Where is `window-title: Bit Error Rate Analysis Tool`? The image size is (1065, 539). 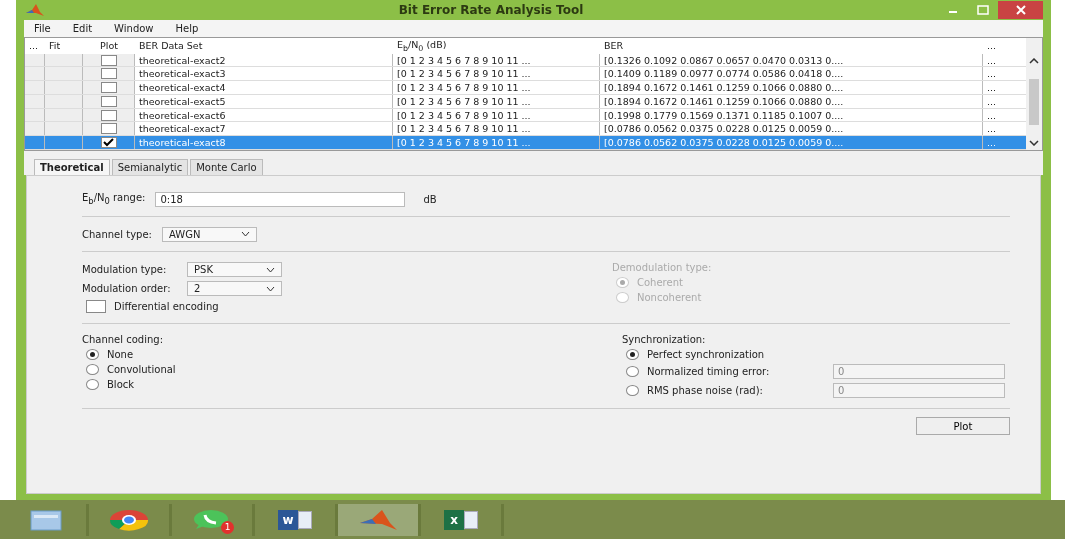
window-title: Bit Error Rate Analysis Tool is located at coordinates (491, 10).